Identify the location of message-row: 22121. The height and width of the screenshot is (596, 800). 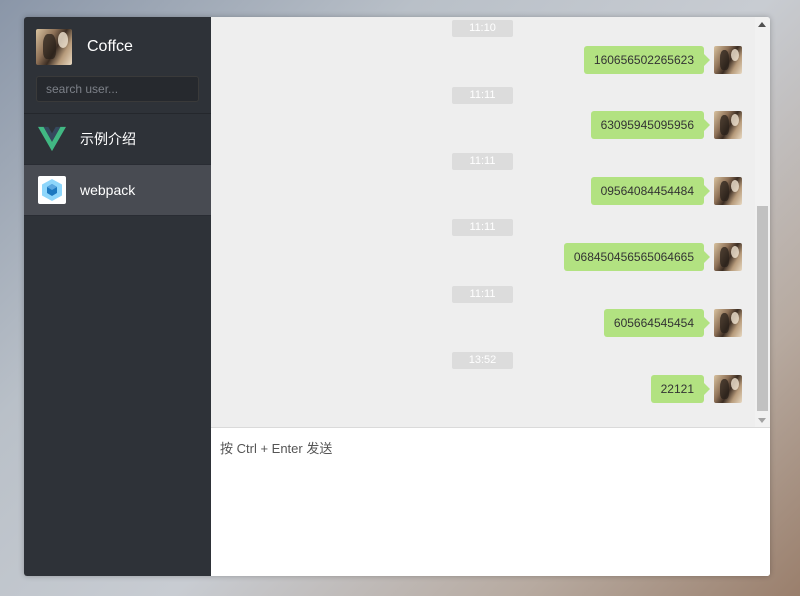
(702, 389).